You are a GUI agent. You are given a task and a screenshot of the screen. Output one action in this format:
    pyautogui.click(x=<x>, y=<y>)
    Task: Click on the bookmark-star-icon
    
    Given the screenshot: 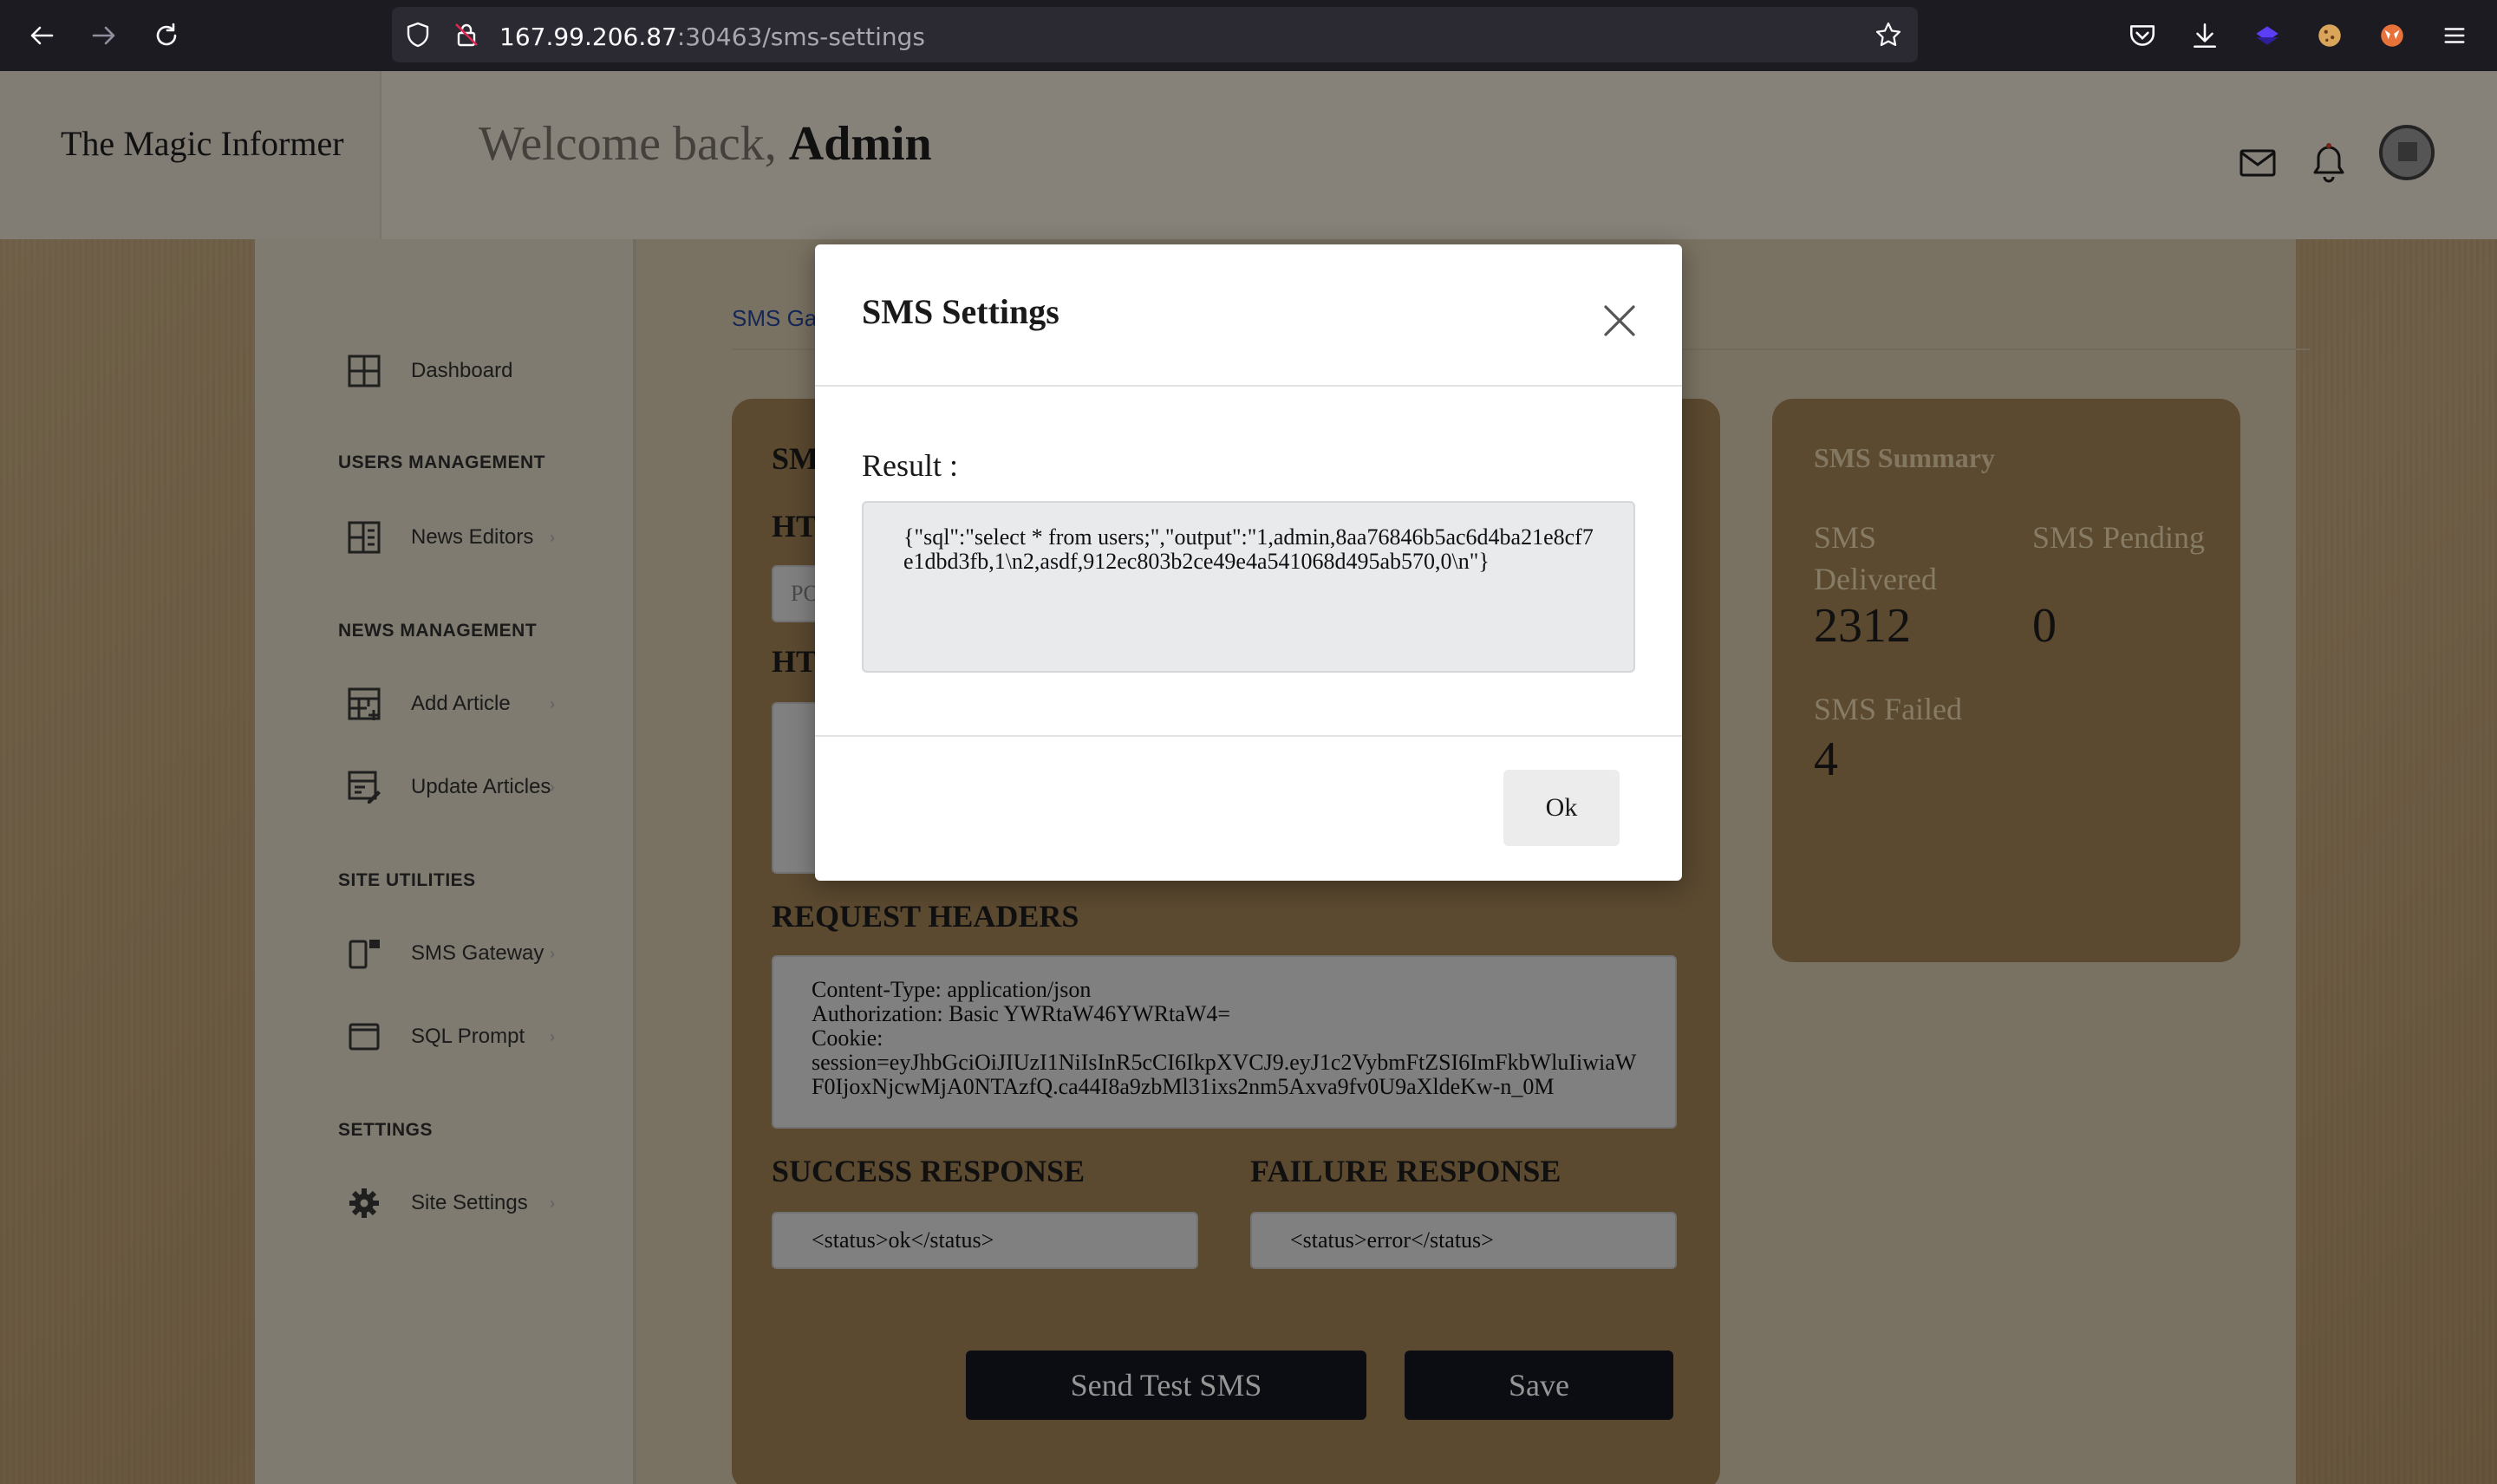 What is the action you would take?
    pyautogui.click(x=1888, y=35)
    